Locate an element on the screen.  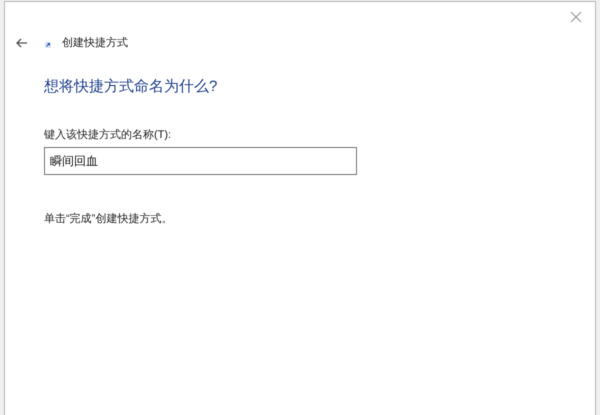
name-input-field: 瞬间回血 is located at coordinates (200, 161).